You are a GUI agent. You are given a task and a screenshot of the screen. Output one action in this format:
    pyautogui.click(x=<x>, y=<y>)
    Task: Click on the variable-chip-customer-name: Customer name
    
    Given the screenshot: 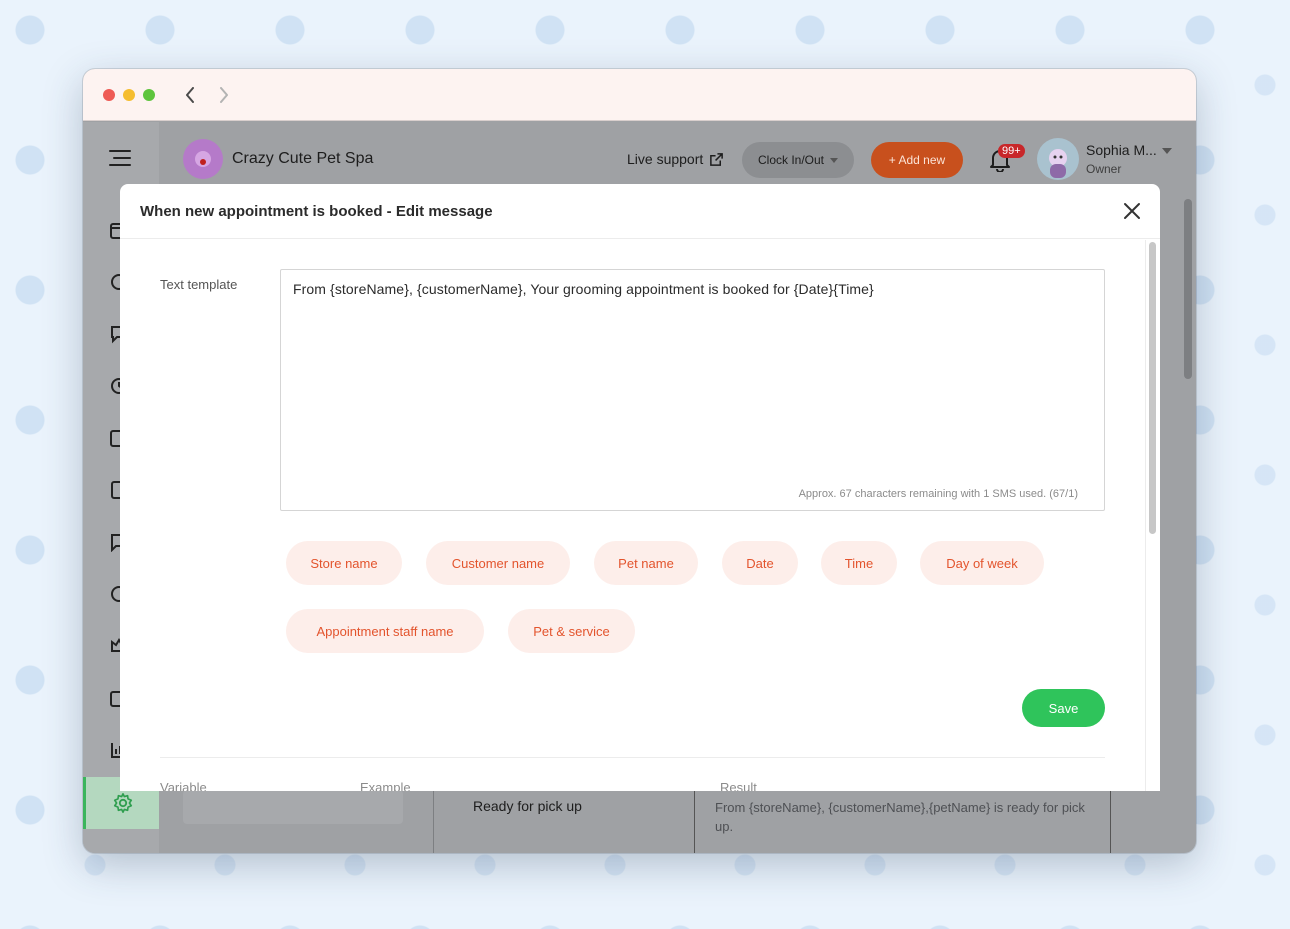 What is the action you would take?
    pyautogui.click(x=498, y=563)
    